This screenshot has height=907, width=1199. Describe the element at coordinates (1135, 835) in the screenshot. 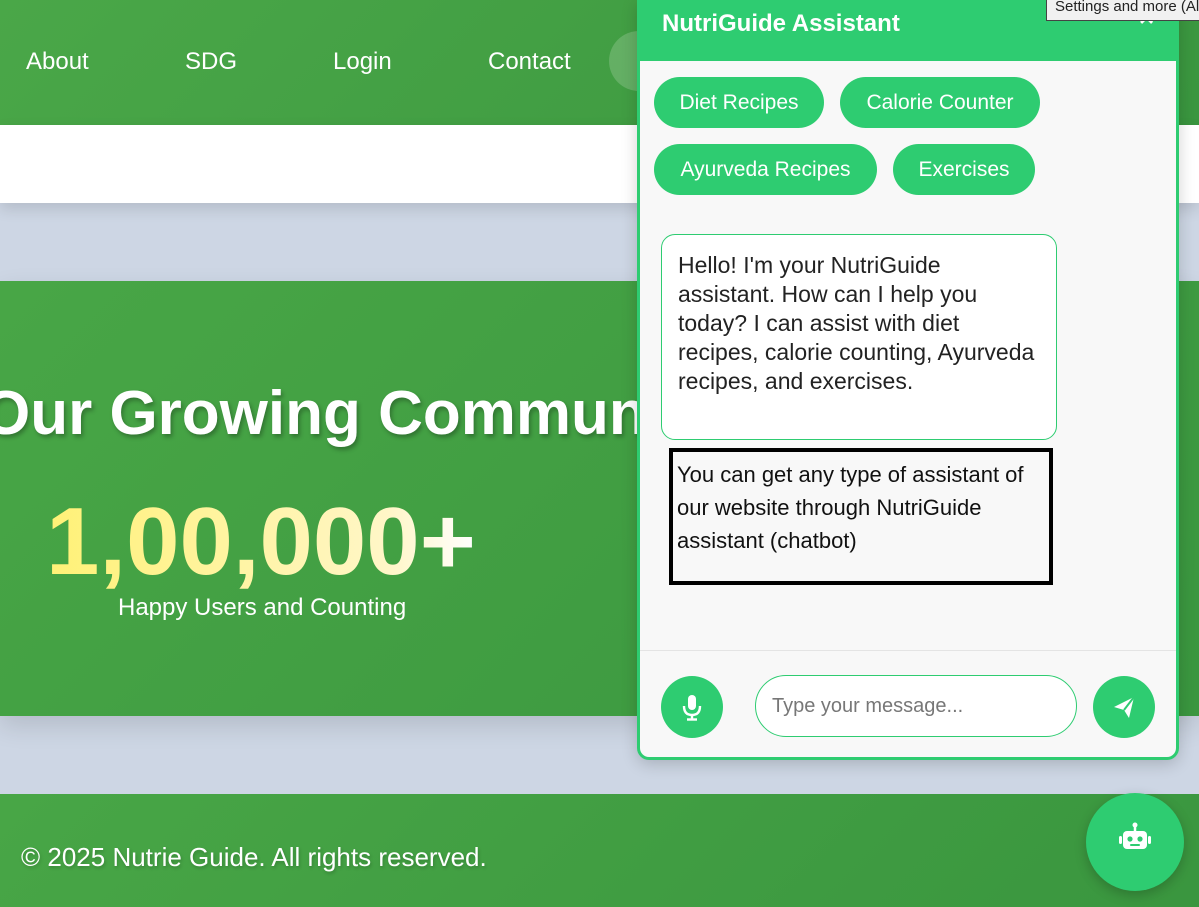

I see `robot-icon` at that location.